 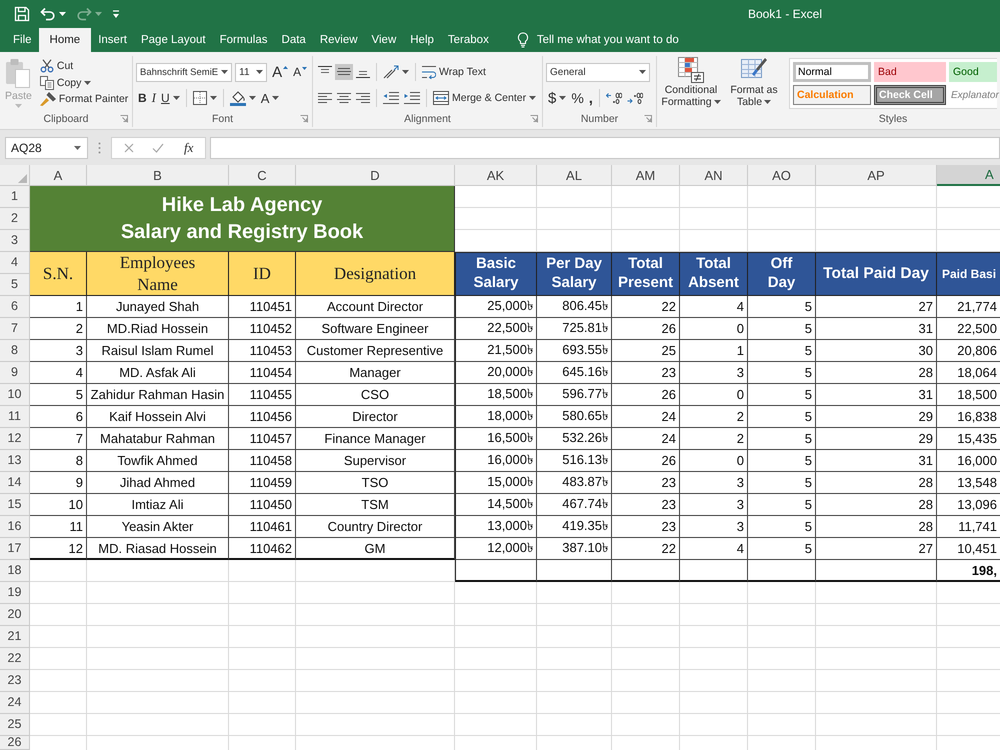 I want to click on style-option: Bad, so click(x=910, y=72).